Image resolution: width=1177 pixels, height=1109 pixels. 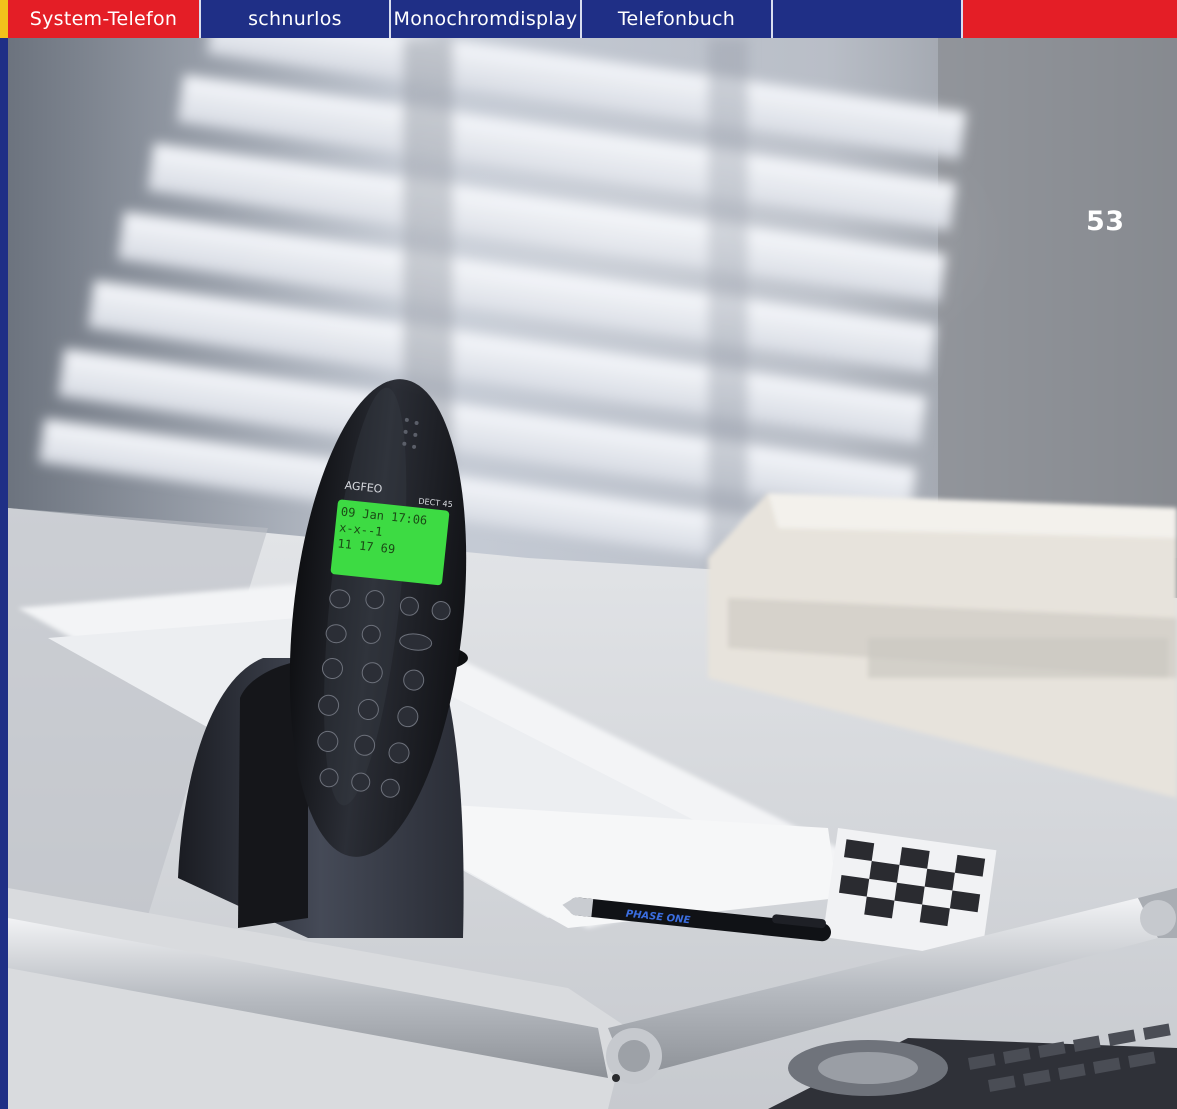 What do you see at coordinates (4, 554) in the screenshot?
I see `left-color-stripe` at bounding box center [4, 554].